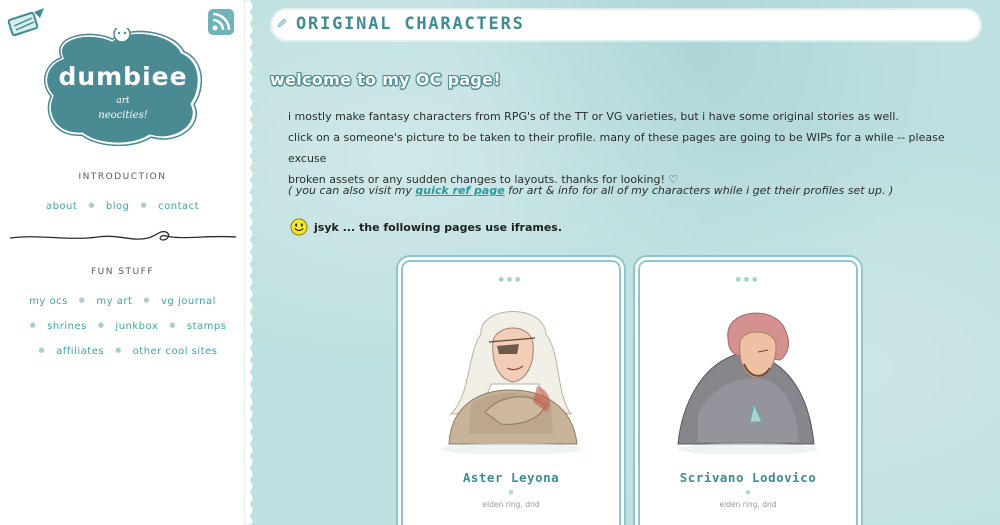 This screenshot has width=1000, height=525. I want to click on character-card-scrivano-lodovico: ●●● Scrivano Lodovico ● elden ring, dnd, so click(748, 391).